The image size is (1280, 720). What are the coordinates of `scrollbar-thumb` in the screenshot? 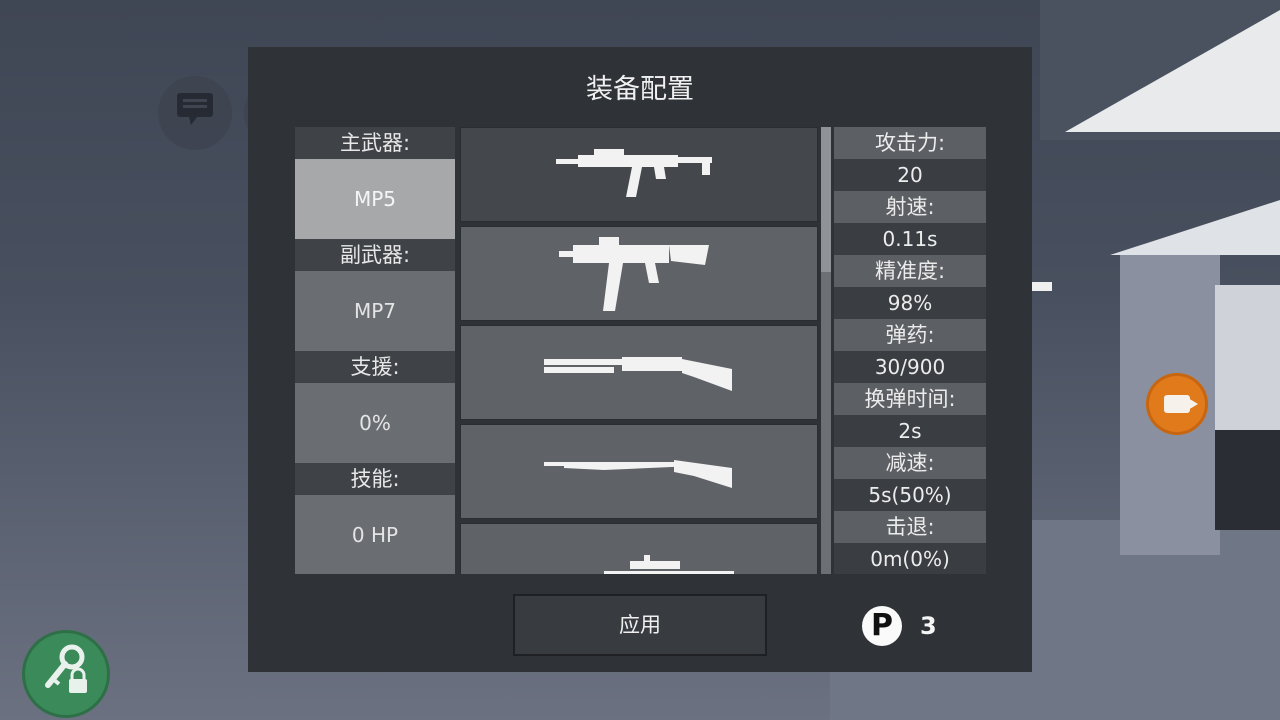 It's located at (826, 199).